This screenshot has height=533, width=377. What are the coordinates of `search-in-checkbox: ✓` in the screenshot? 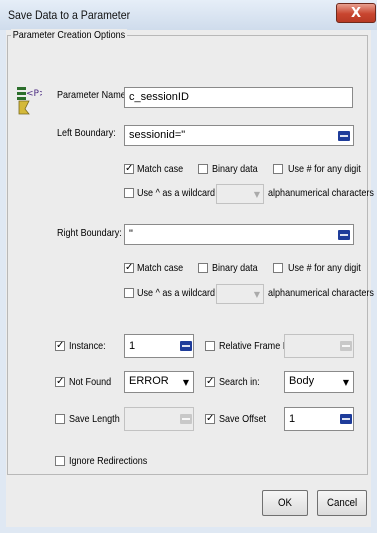 It's located at (210, 382).